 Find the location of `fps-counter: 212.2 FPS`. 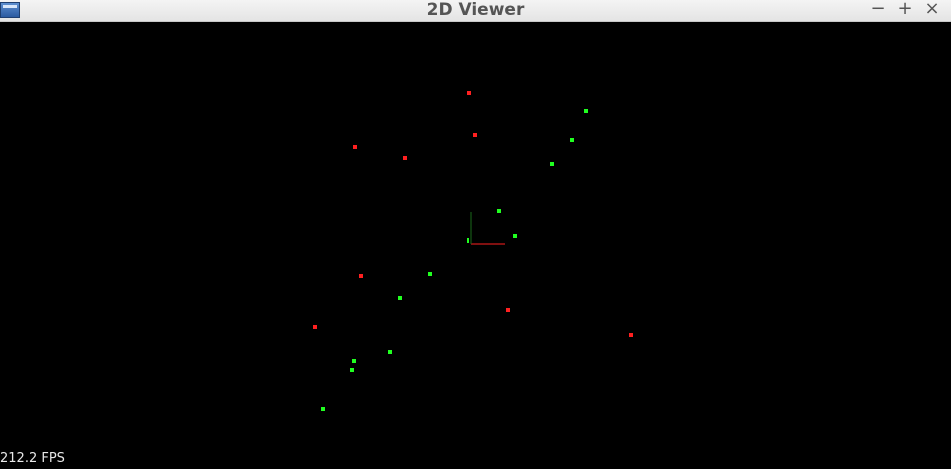

fps-counter: 212.2 FPS is located at coordinates (32, 458).